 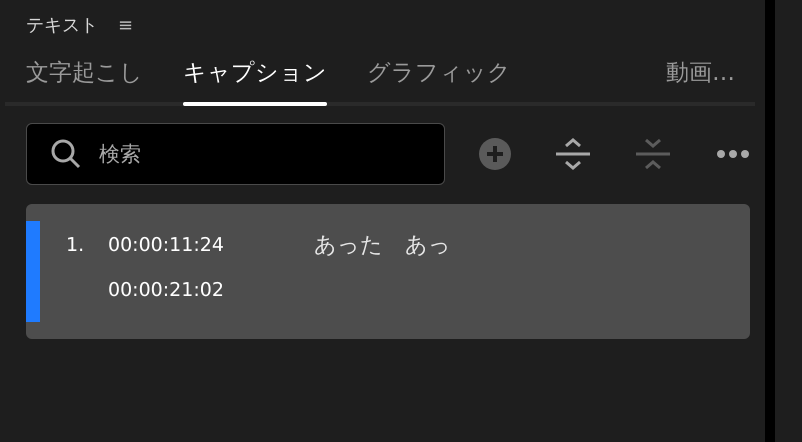 I want to click on search-icon, so click(x=66, y=154).